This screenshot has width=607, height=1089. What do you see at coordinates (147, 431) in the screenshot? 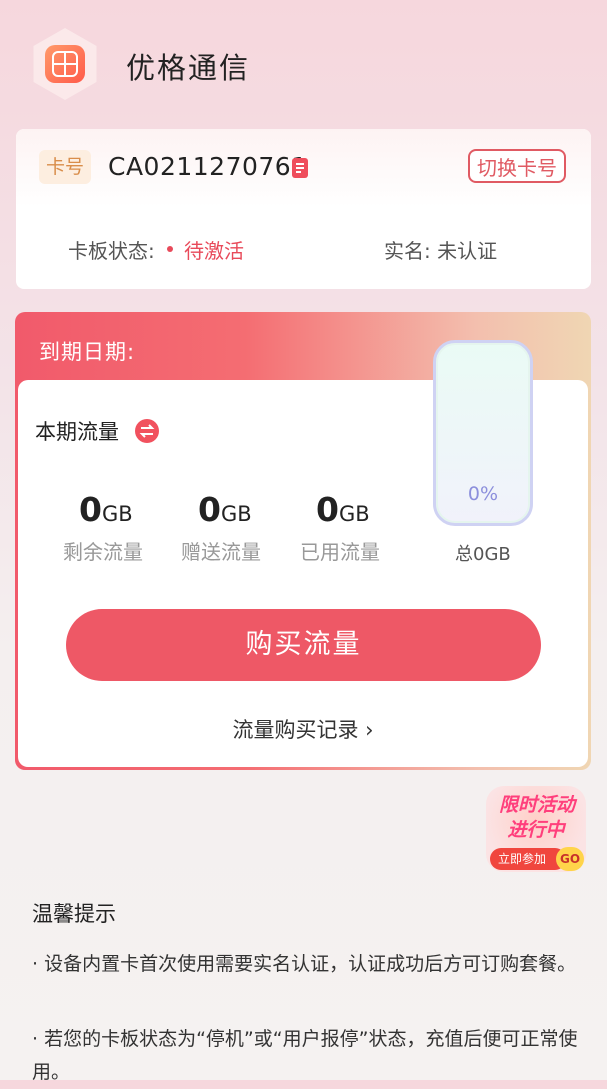
I see `swap-icon` at bounding box center [147, 431].